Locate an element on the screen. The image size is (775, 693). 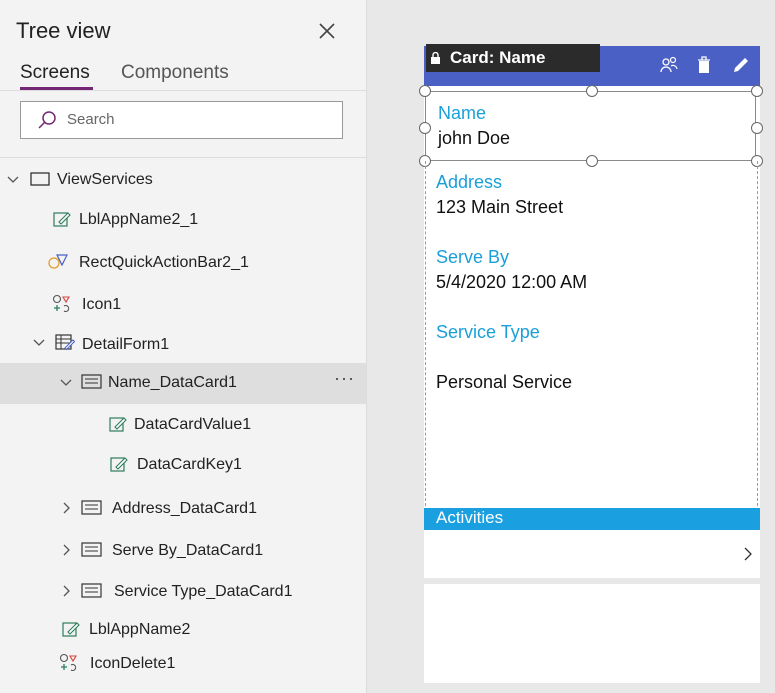
tree-item-serve-by-datacard1: Serve By_DataCard1 is located at coordinates (183, 550).